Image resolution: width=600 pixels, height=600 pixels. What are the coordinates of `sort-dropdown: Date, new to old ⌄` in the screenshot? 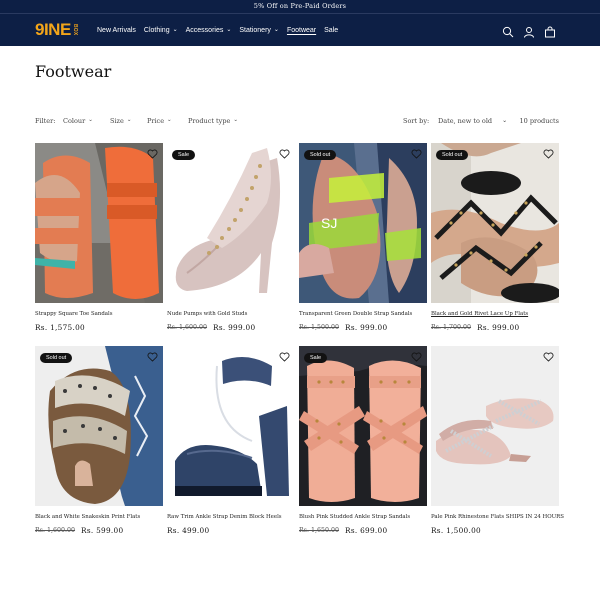 It's located at (473, 121).